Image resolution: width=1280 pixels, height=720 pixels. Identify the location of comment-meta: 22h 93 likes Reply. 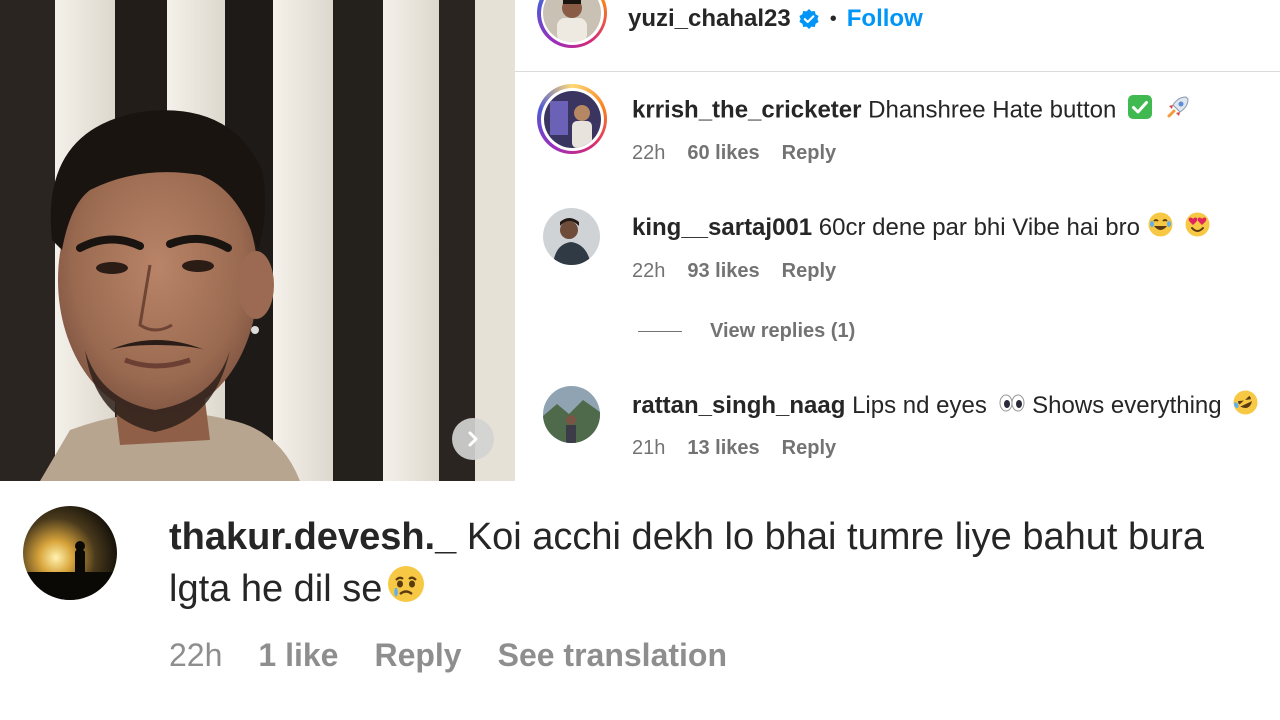
(734, 271).